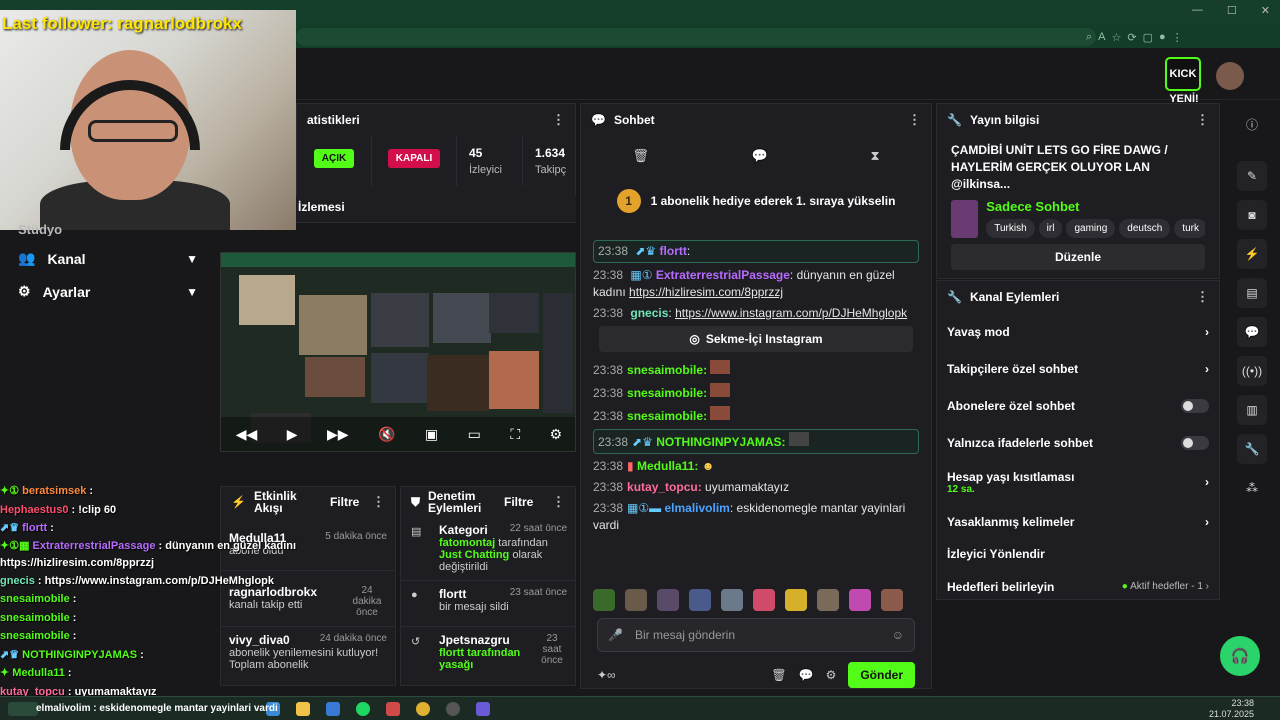  What do you see at coordinates (615, 635) in the screenshot?
I see `mic-icon: 🎤` at bounding box center [615, 635].